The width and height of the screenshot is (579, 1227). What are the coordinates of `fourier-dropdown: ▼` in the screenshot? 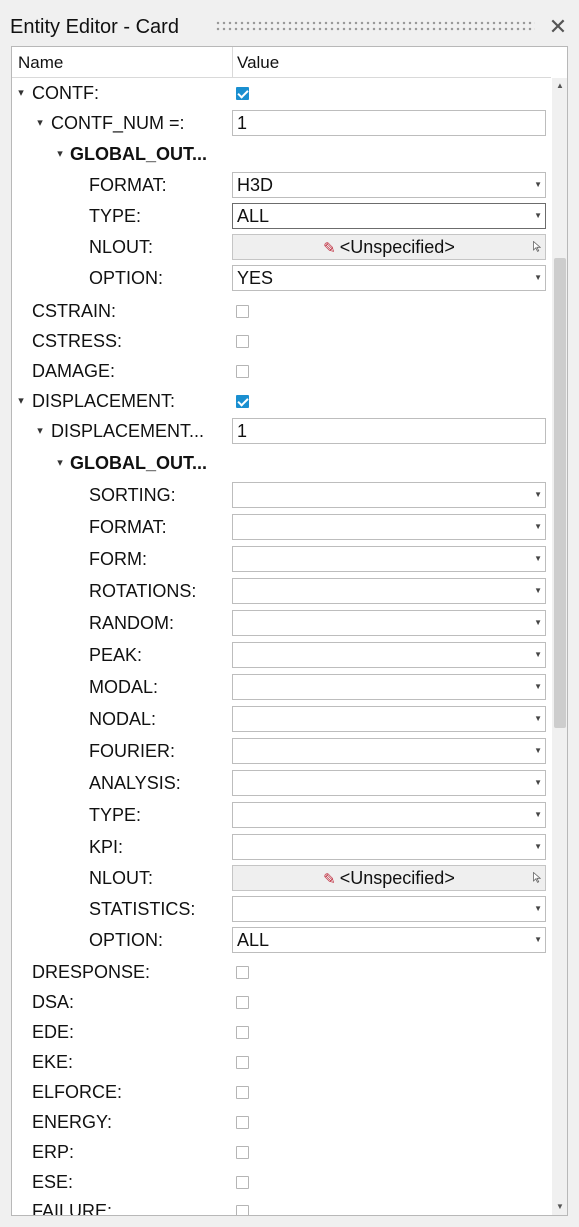 It's located at (389, 751).